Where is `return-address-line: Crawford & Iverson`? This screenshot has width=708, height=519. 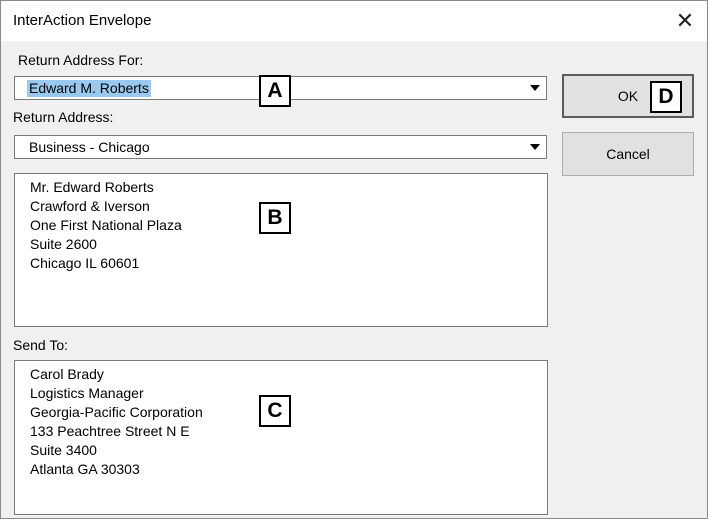
return-address-line: Crawford & Iverson is located at coordinates (90, 206).